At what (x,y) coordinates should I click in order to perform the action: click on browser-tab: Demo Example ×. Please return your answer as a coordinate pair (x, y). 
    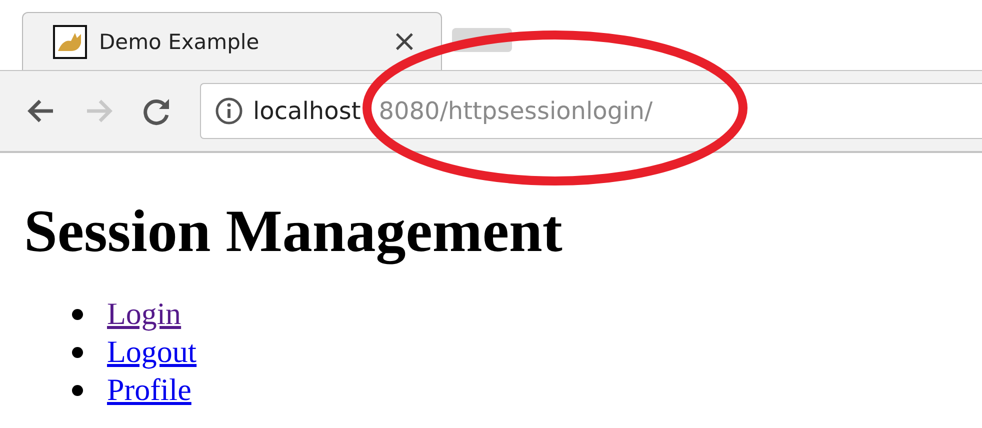
    Looking at the image, I should click on (232, 41).